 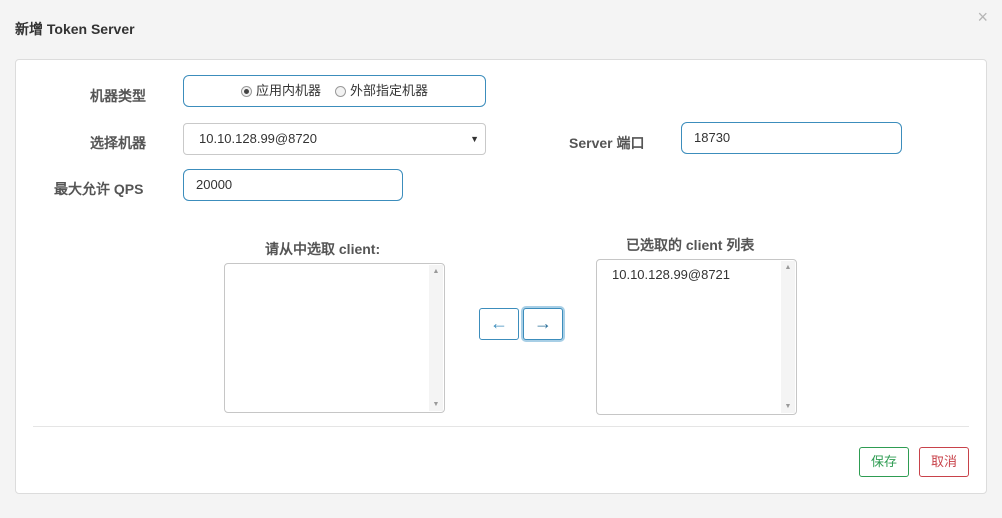 What do you see at coordinates (258, 138) in the screenshot?
I see `machine-select-value: 10.10.128.99@8720` at bounding box center [258, 138].